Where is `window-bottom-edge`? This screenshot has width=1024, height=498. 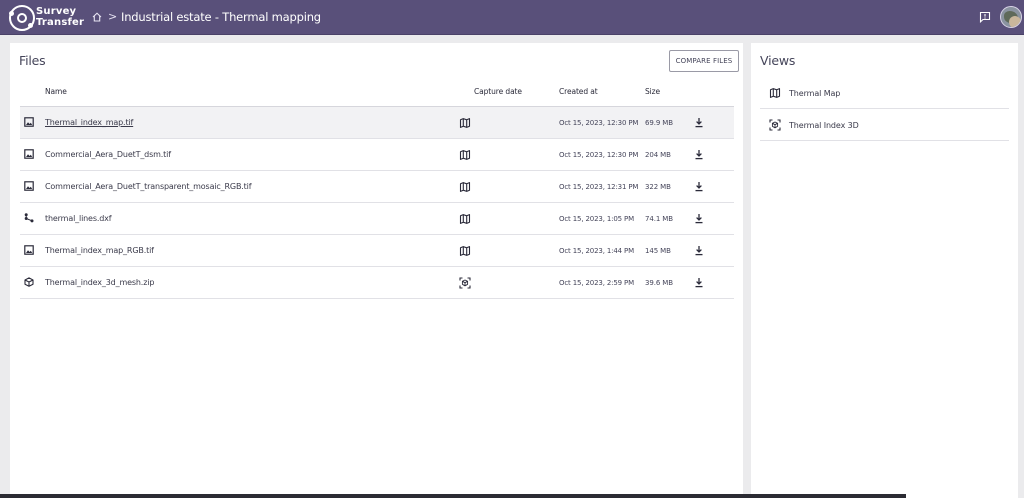 window-bottom-edge is located at coordinates (453, 496).